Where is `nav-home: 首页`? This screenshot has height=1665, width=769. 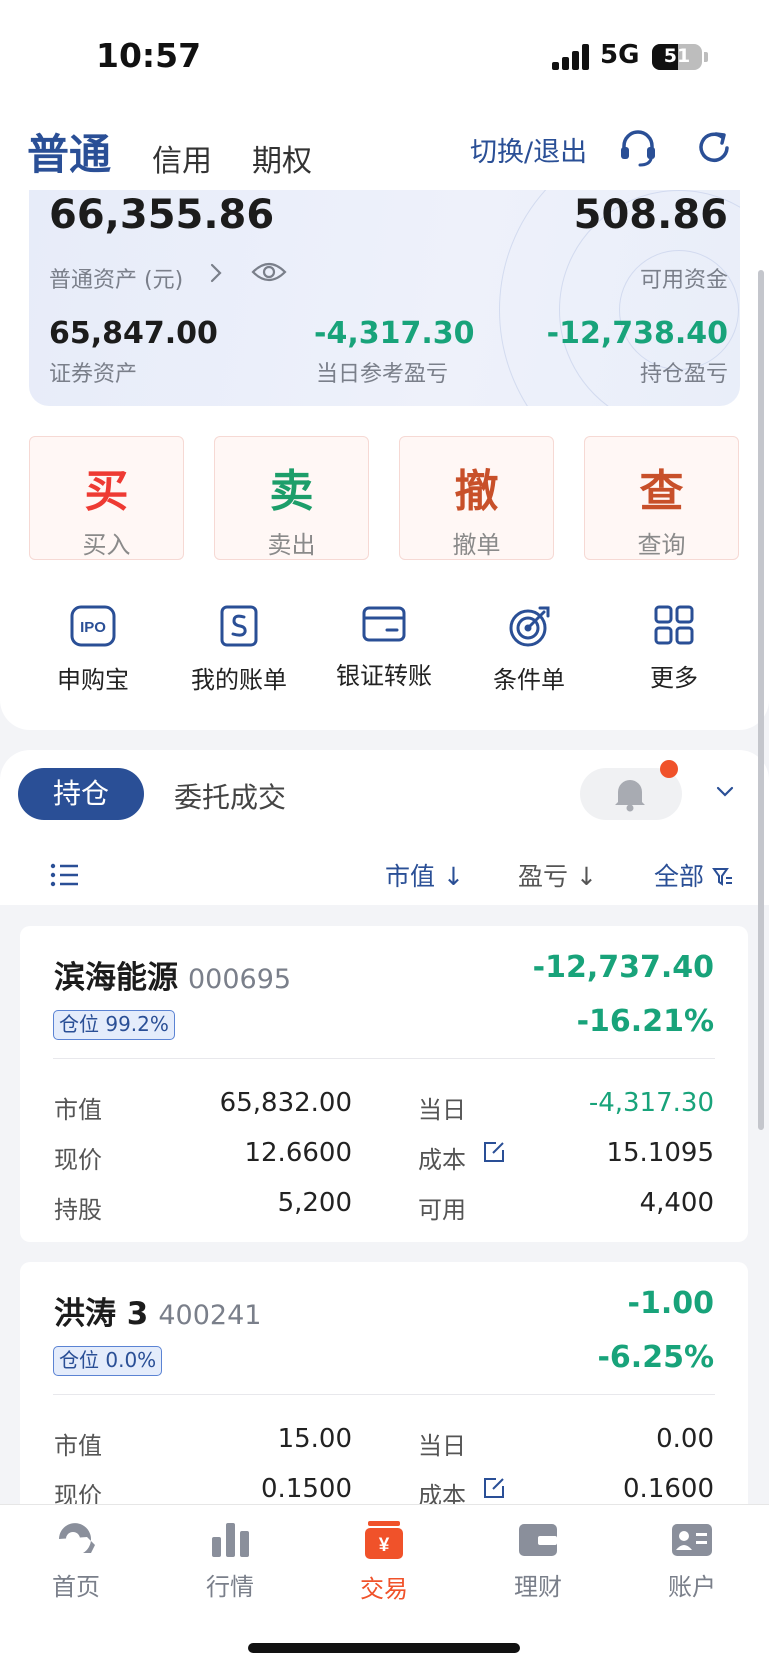 nav-home: 首页 is located at coordinates (76, 1560).